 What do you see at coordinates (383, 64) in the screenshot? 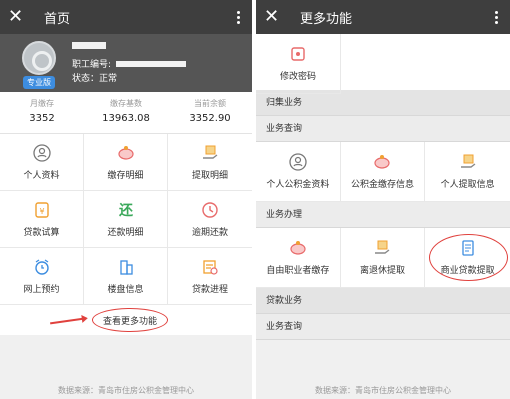
I see `account-settings-row: 修改密码` at bounding box center [383, 64].